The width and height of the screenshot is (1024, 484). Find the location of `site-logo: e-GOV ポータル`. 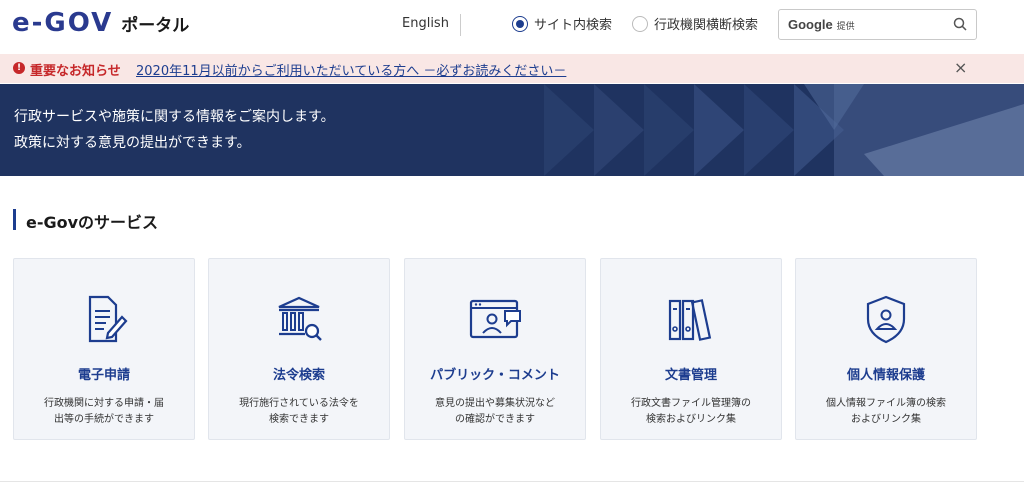

site-logo: e-GOV ポータル is located at coordinates (100, 23).